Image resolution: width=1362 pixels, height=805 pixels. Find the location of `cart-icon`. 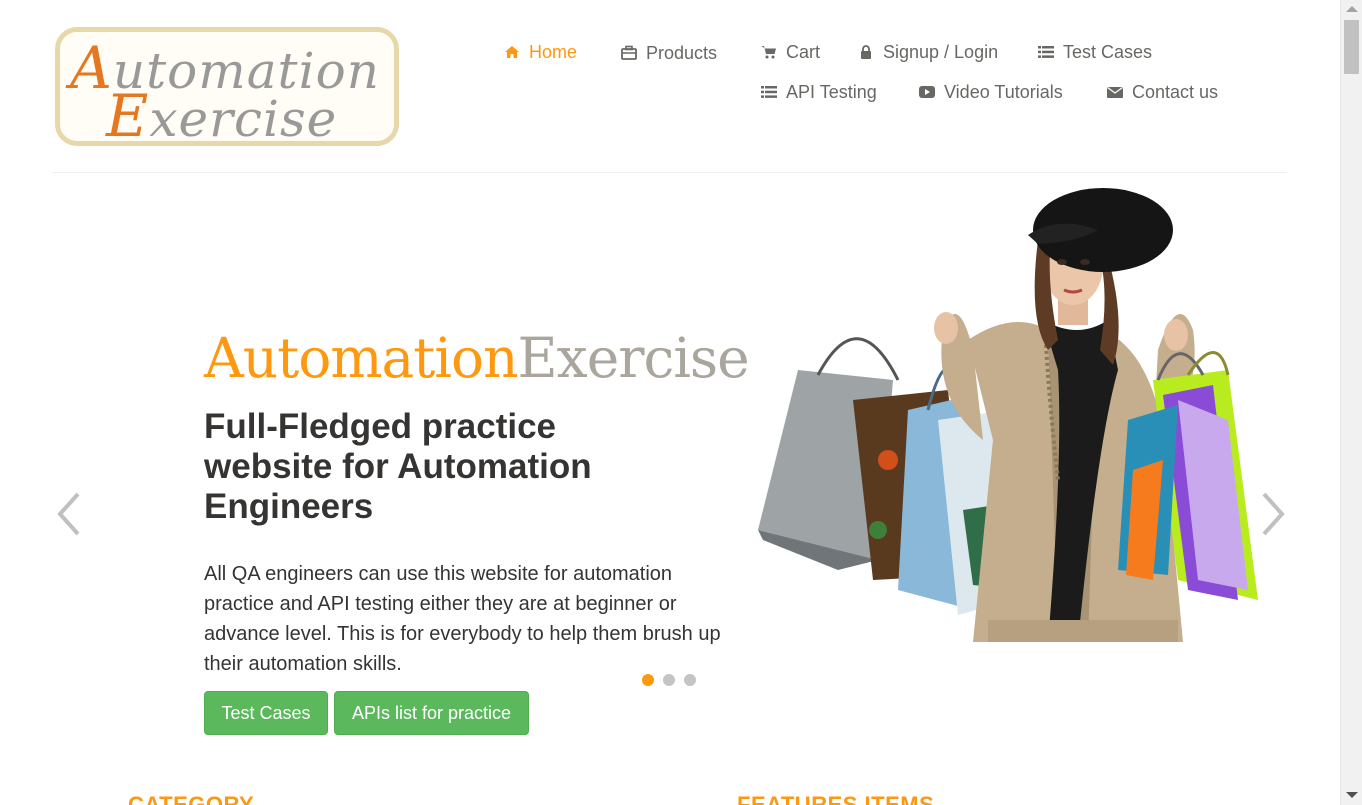

cart-icon is located at coordinates (769, 52).